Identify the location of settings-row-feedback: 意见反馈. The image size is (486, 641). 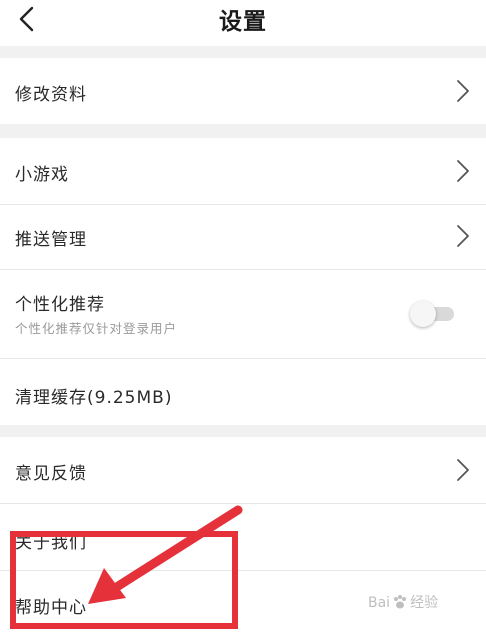
(243, 470).